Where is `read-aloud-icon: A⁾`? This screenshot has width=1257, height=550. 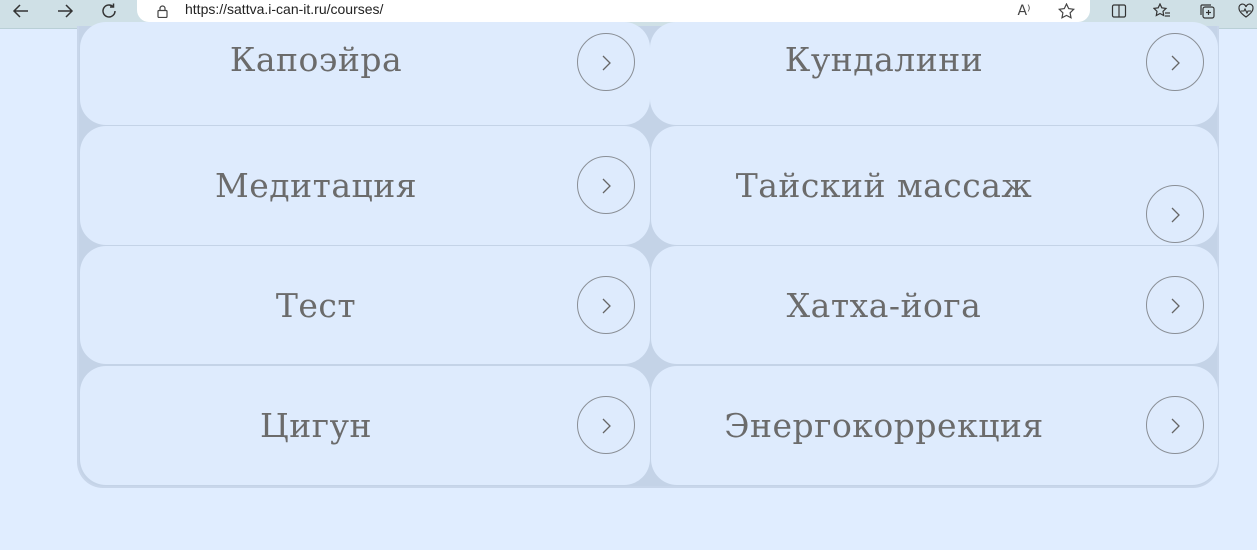 read-aloud-icon: A⁾ is located at coordinates (1024, 11).